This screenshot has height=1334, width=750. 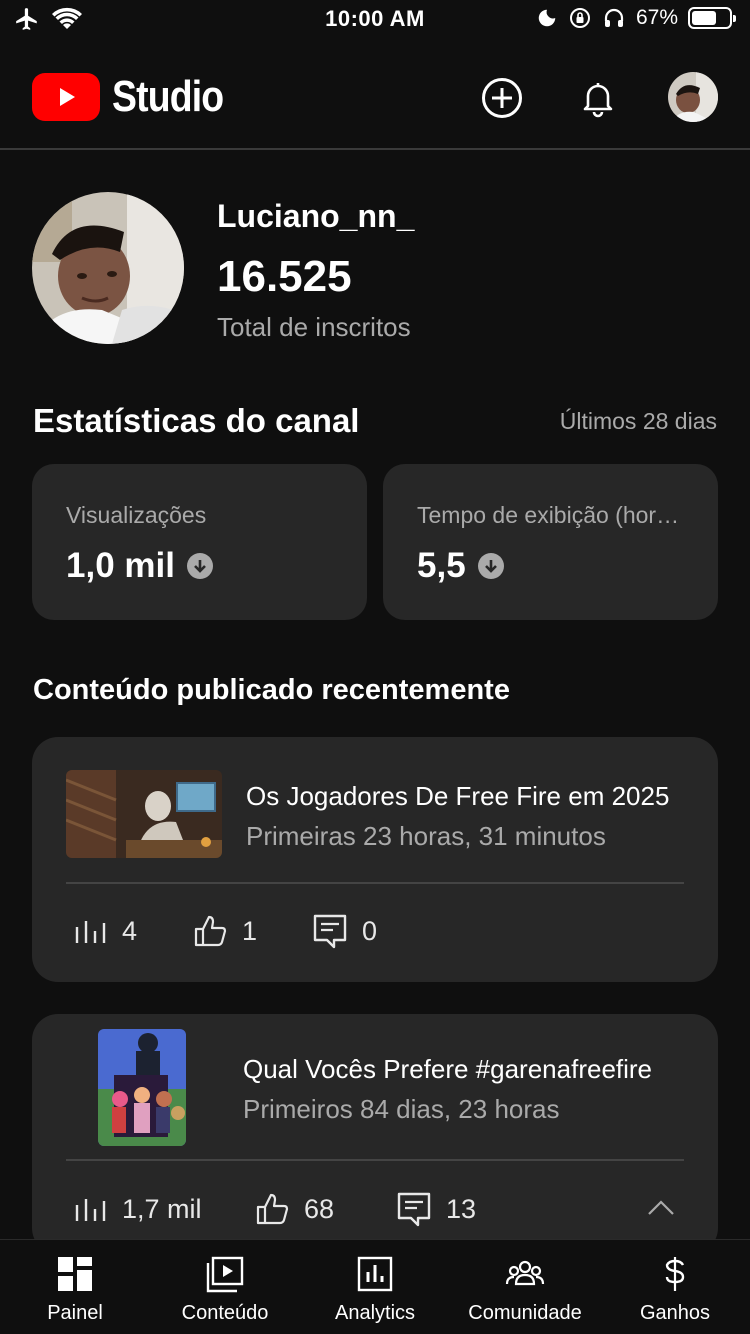 I want to click on battery-icon, so click(x=712, y=18).